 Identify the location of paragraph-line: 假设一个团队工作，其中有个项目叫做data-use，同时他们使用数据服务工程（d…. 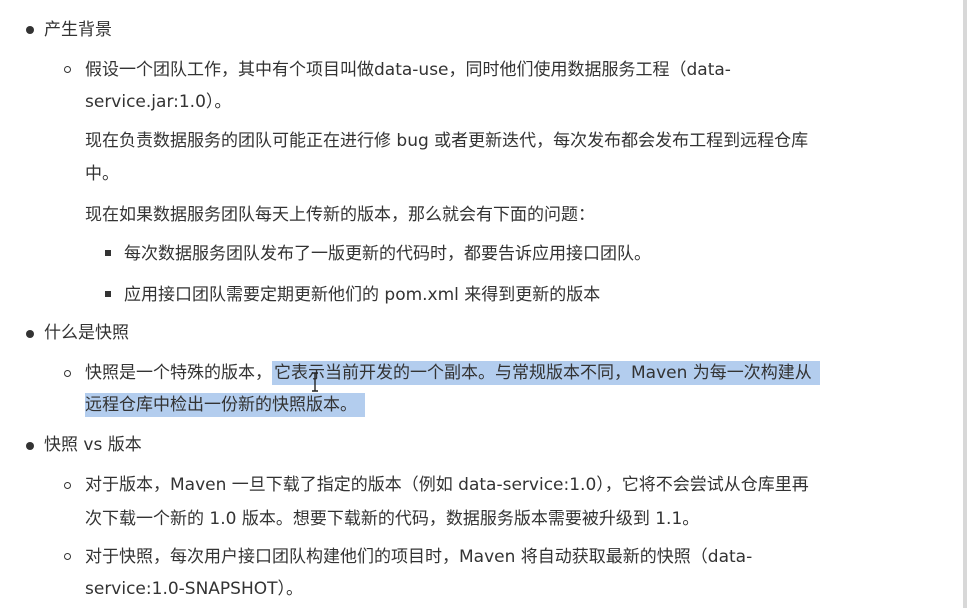
(408, 70).